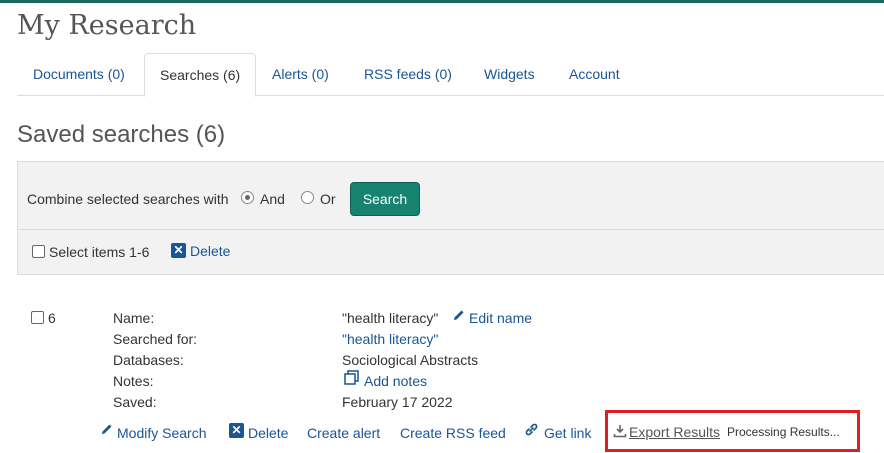  I want to click on databases-value: Sociological Abstracts, so click(410, 360).